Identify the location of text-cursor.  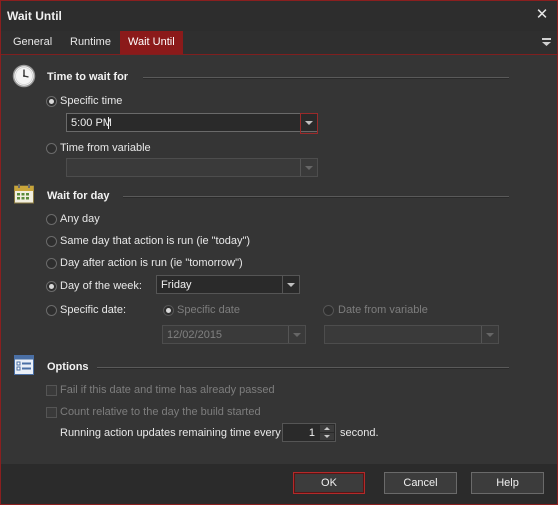
(108, 123).